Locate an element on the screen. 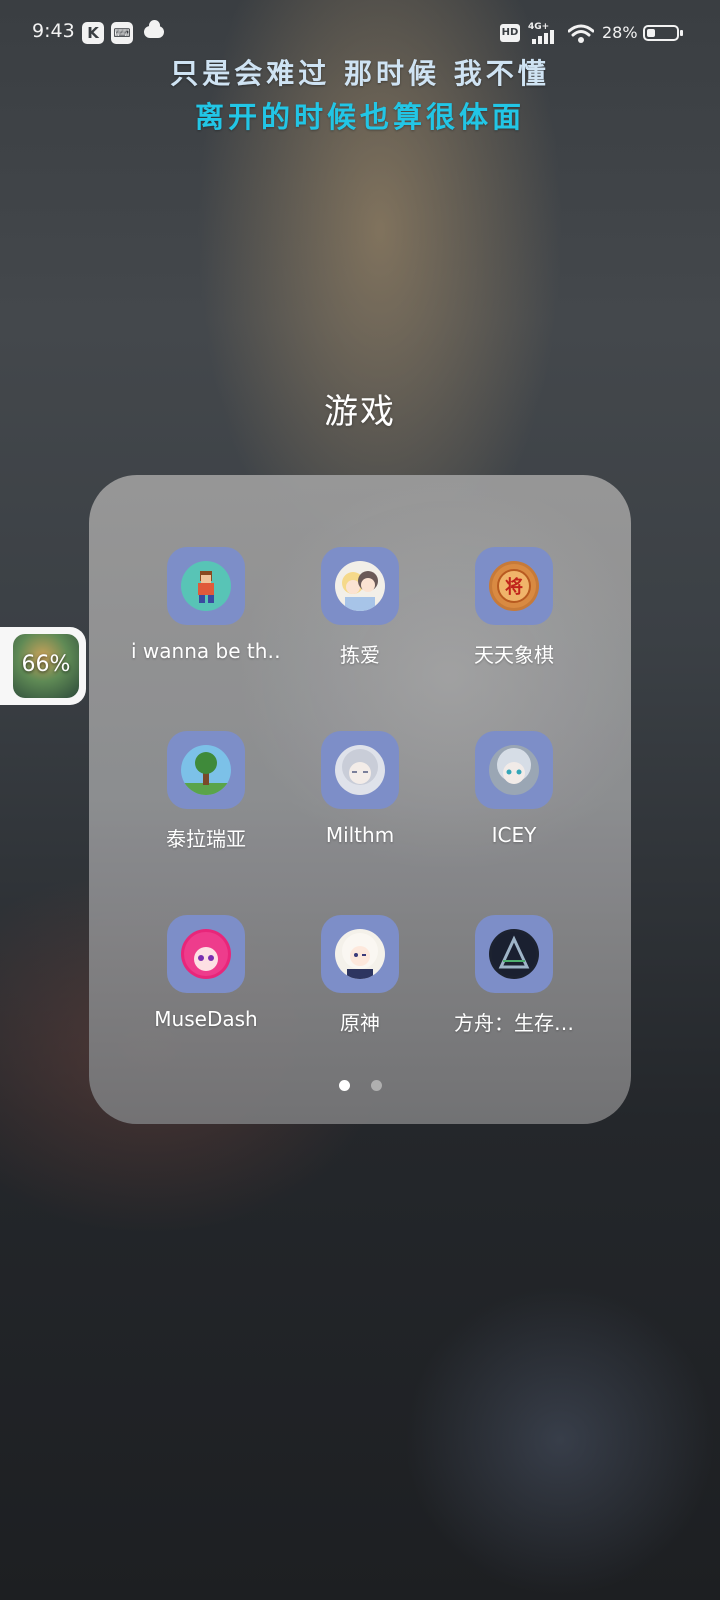 This screenshot has height=1600, width=720. chinese-chess-icon: 将 is located at coordinates (514, 586).